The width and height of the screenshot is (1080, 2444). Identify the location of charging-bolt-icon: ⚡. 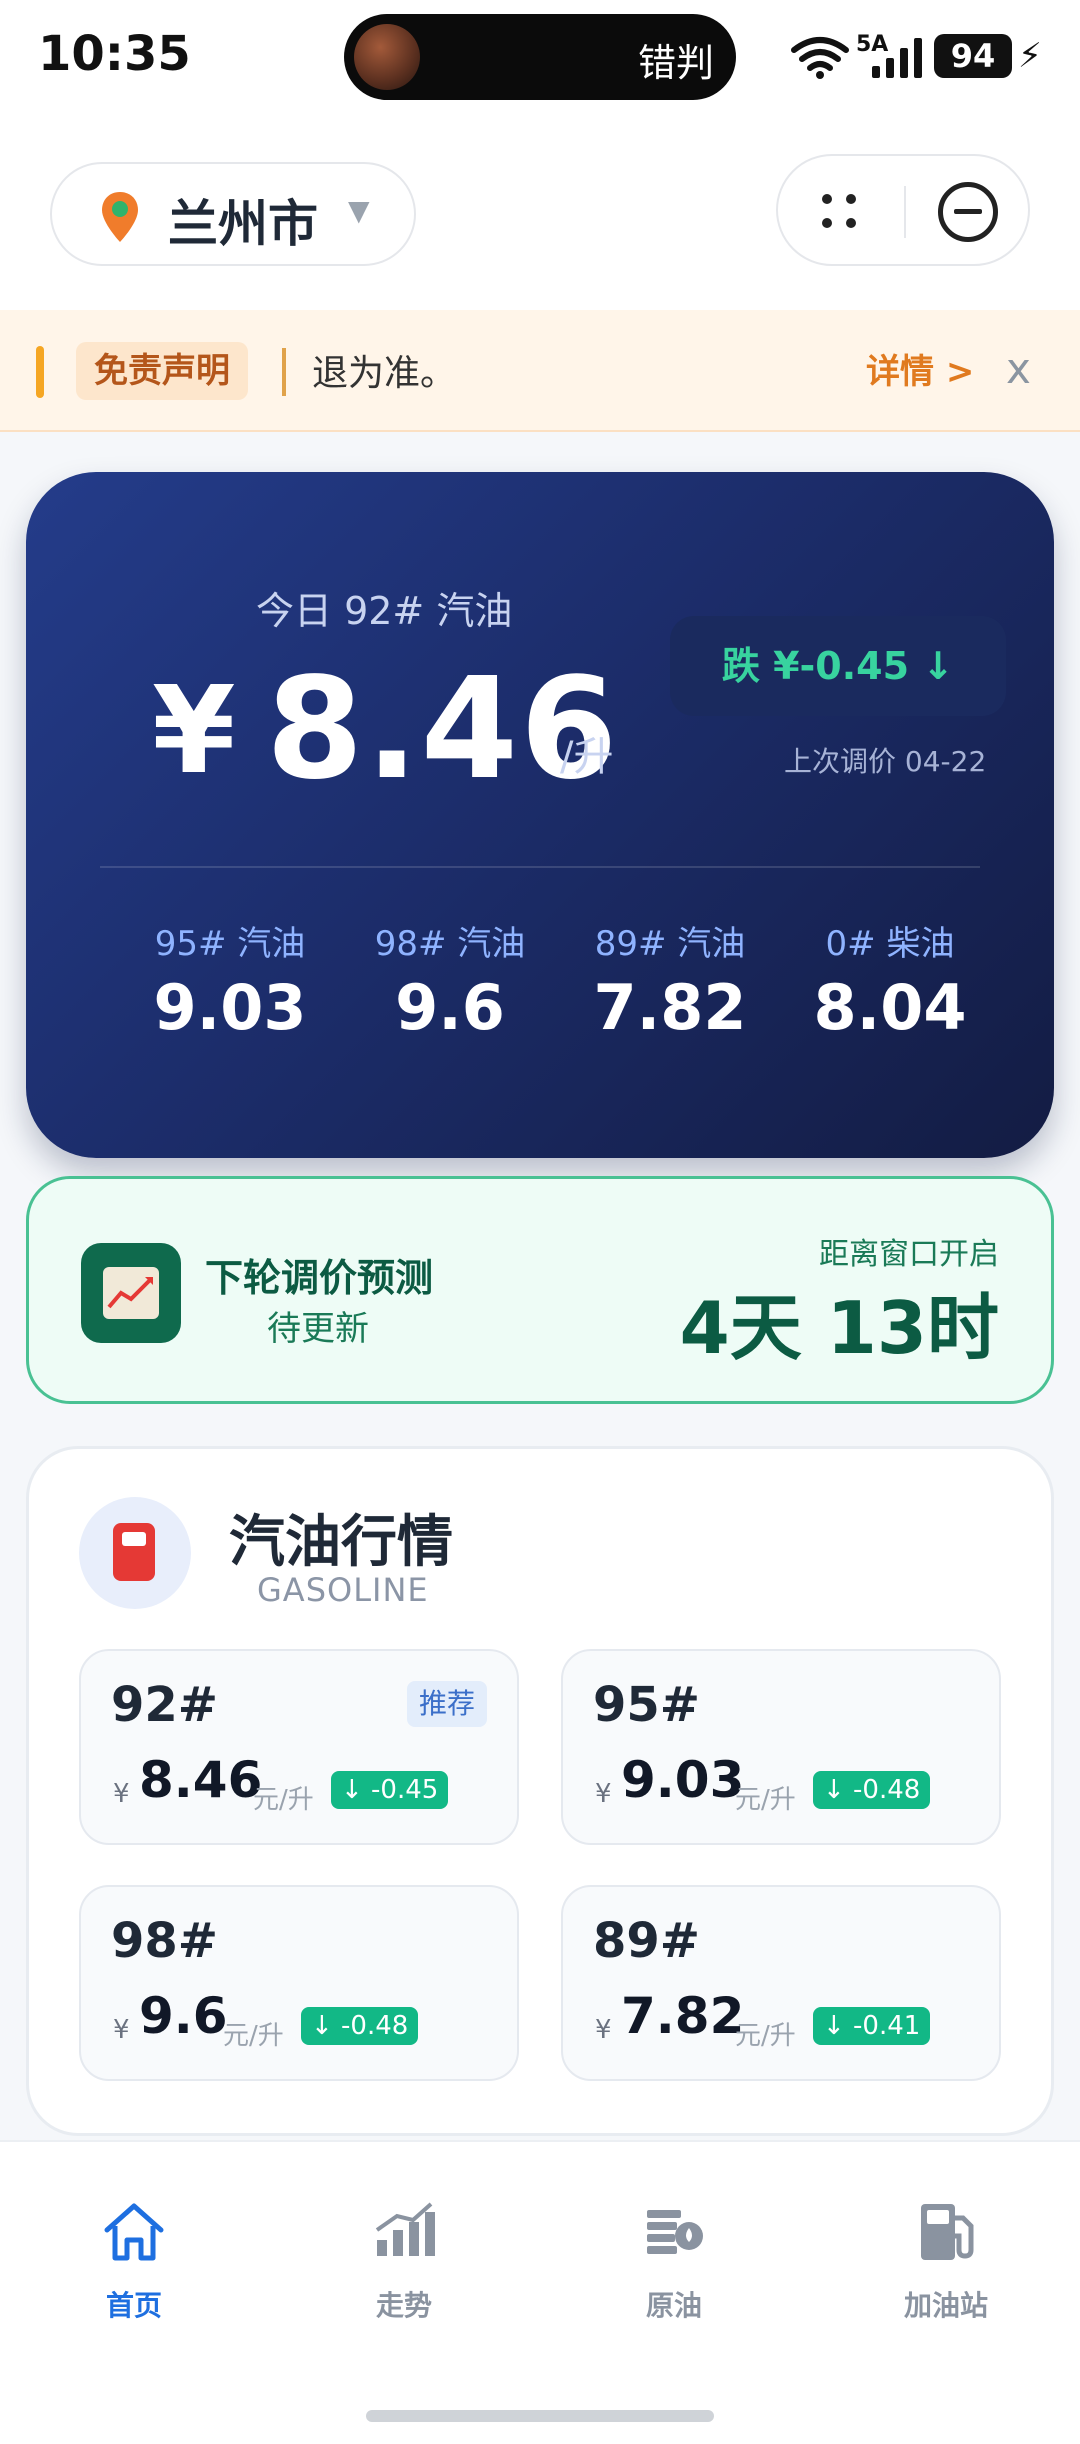
(1030, 56).